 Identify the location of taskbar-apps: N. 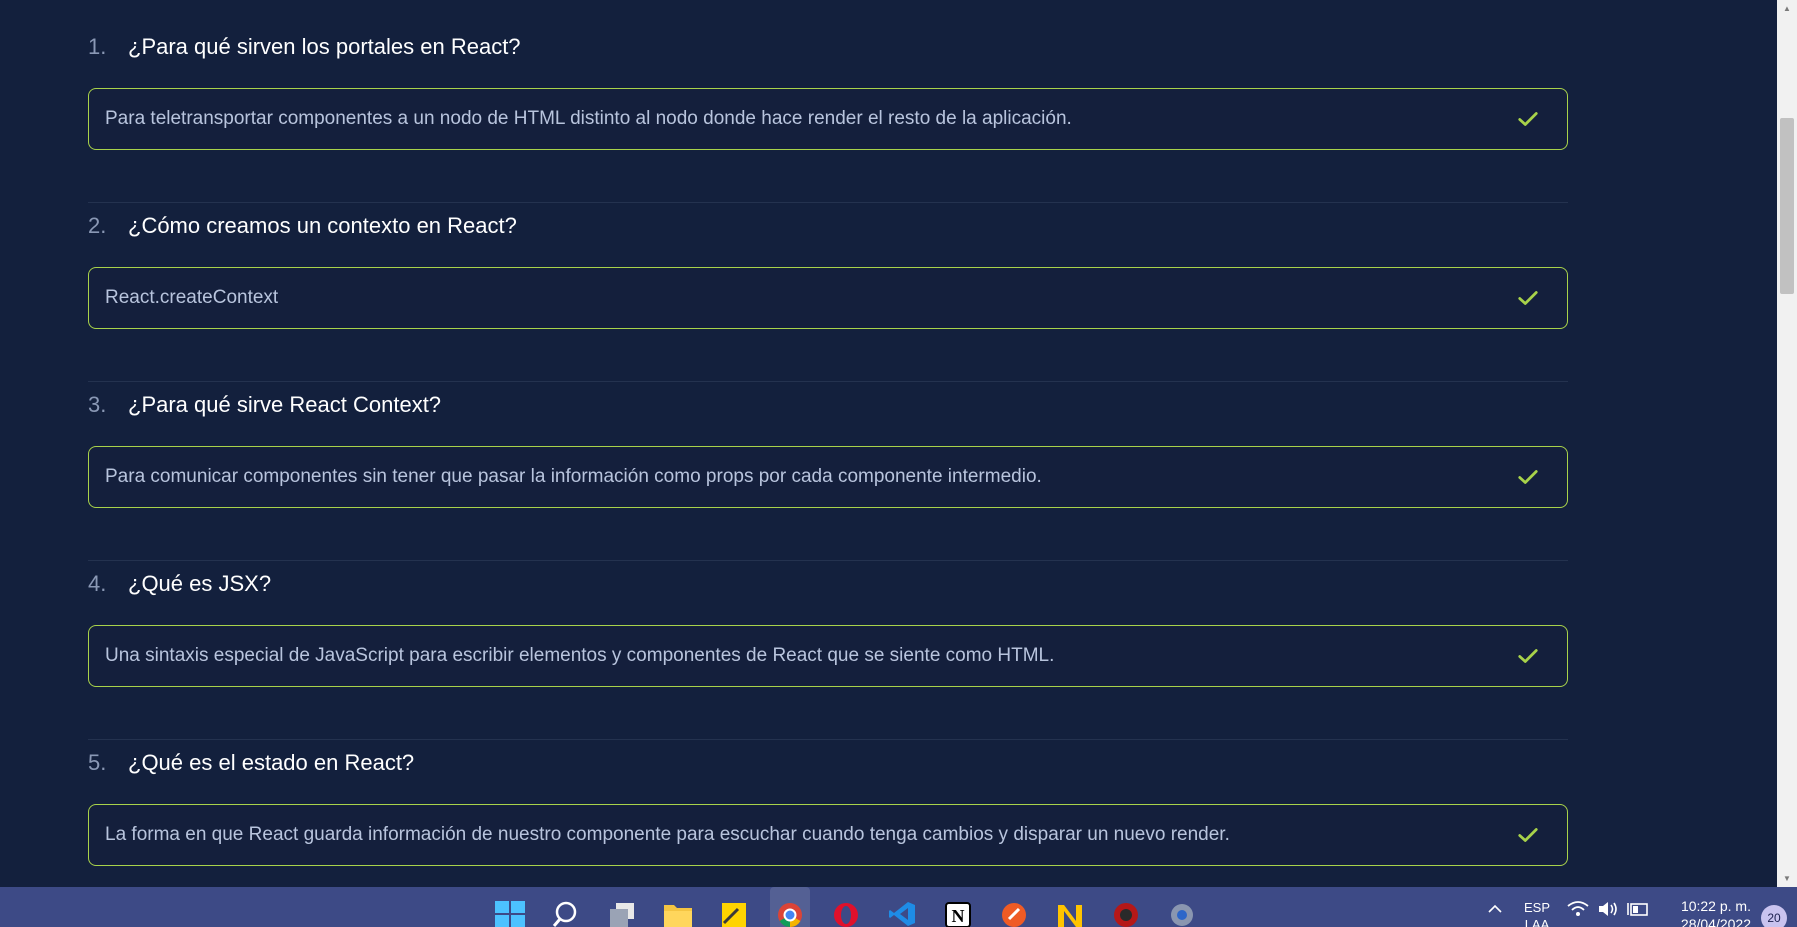
(846, 907).